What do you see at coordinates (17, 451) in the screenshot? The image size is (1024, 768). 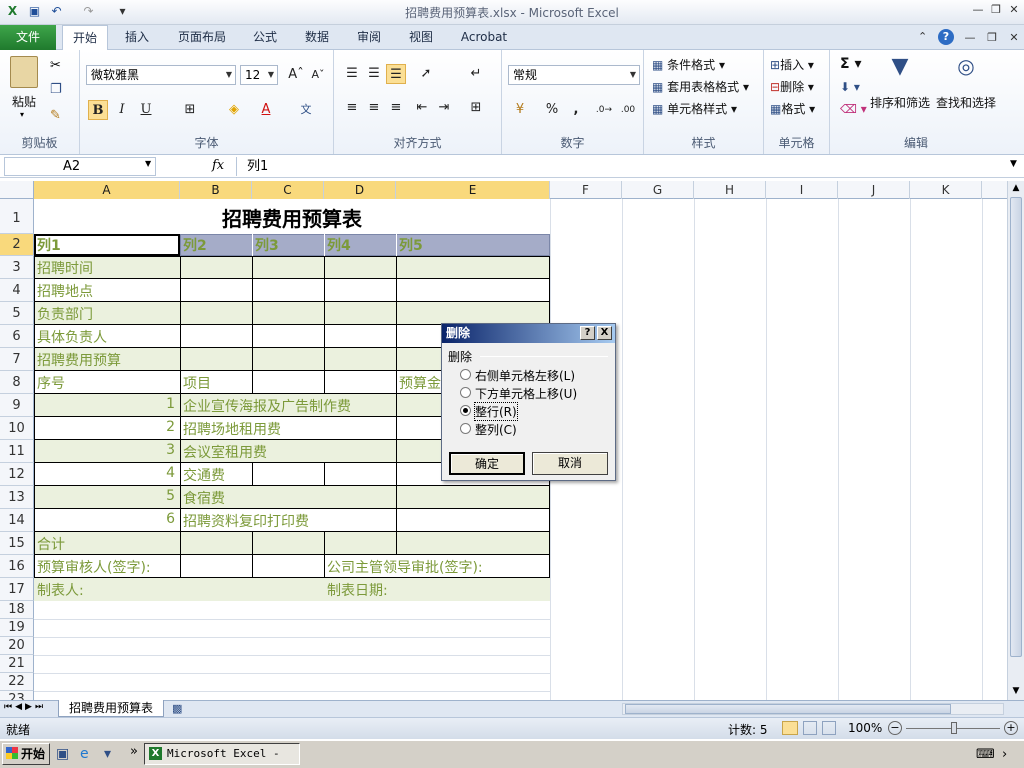 I see `row-header: 11` at bounding box center [17, 451].